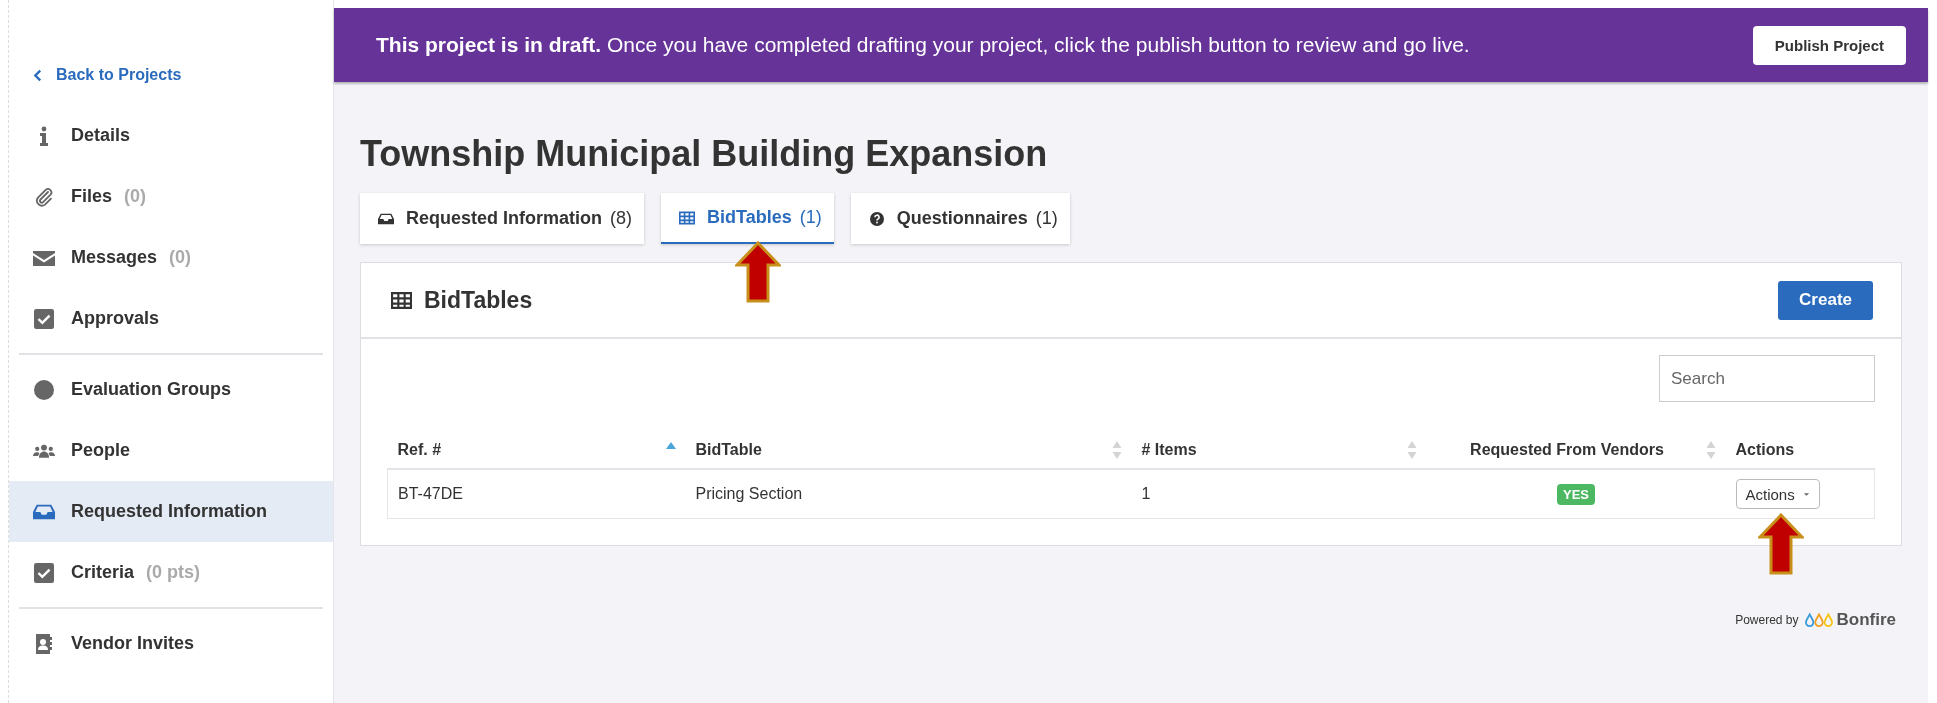 The width and height of the screenshot is (1937, 703). I want to click on column-header: Requested From Vendors, so click(1567, 450).